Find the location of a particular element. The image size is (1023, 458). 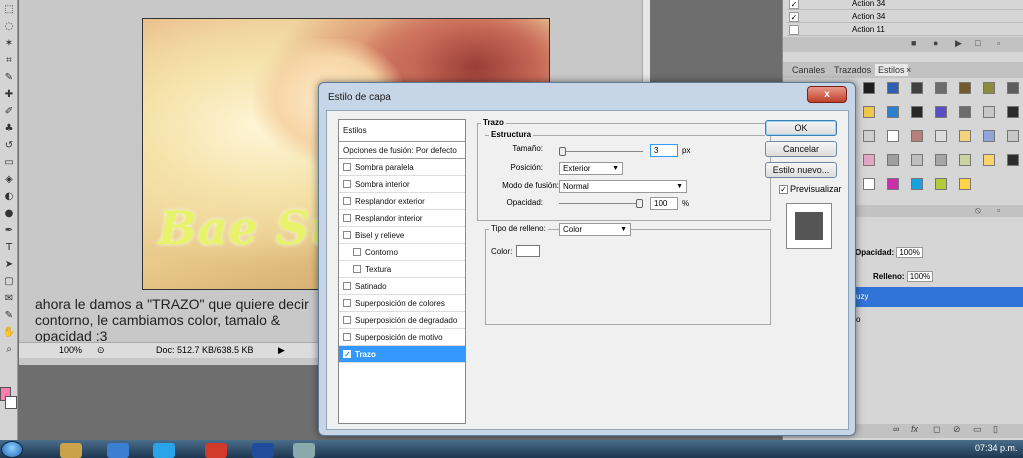

style-item: Satinado is located at coordinates (402, 286).